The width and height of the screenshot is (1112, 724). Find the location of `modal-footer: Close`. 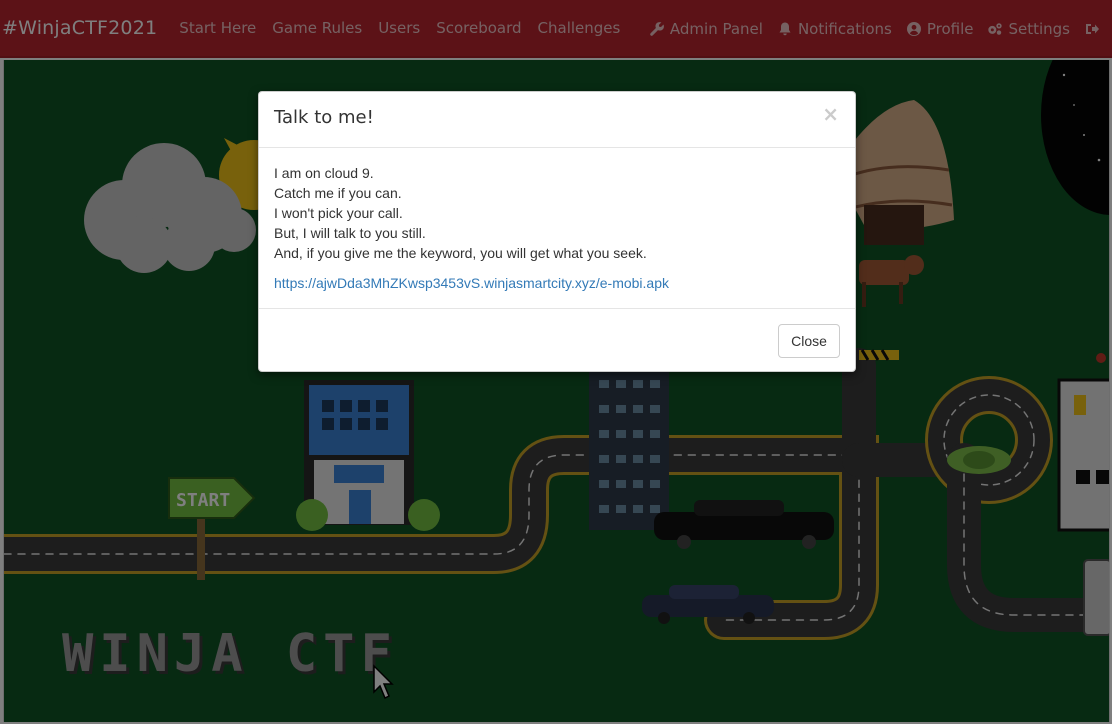

modal-footer: Close is located at coordinates (557, 340).